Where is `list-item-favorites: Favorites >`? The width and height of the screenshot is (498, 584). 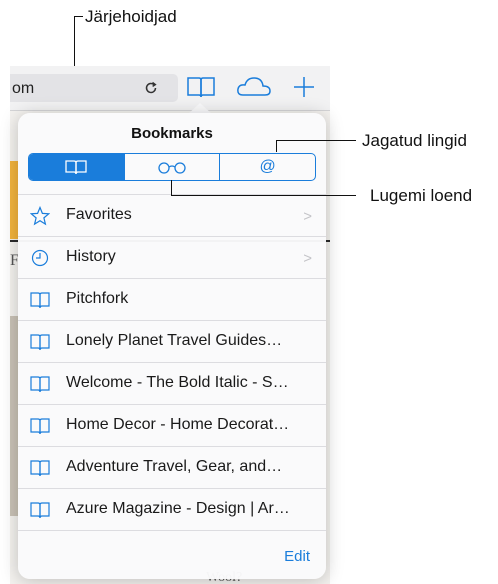
list-item-favorites: Favorites > is located at coordinates (172, 215).